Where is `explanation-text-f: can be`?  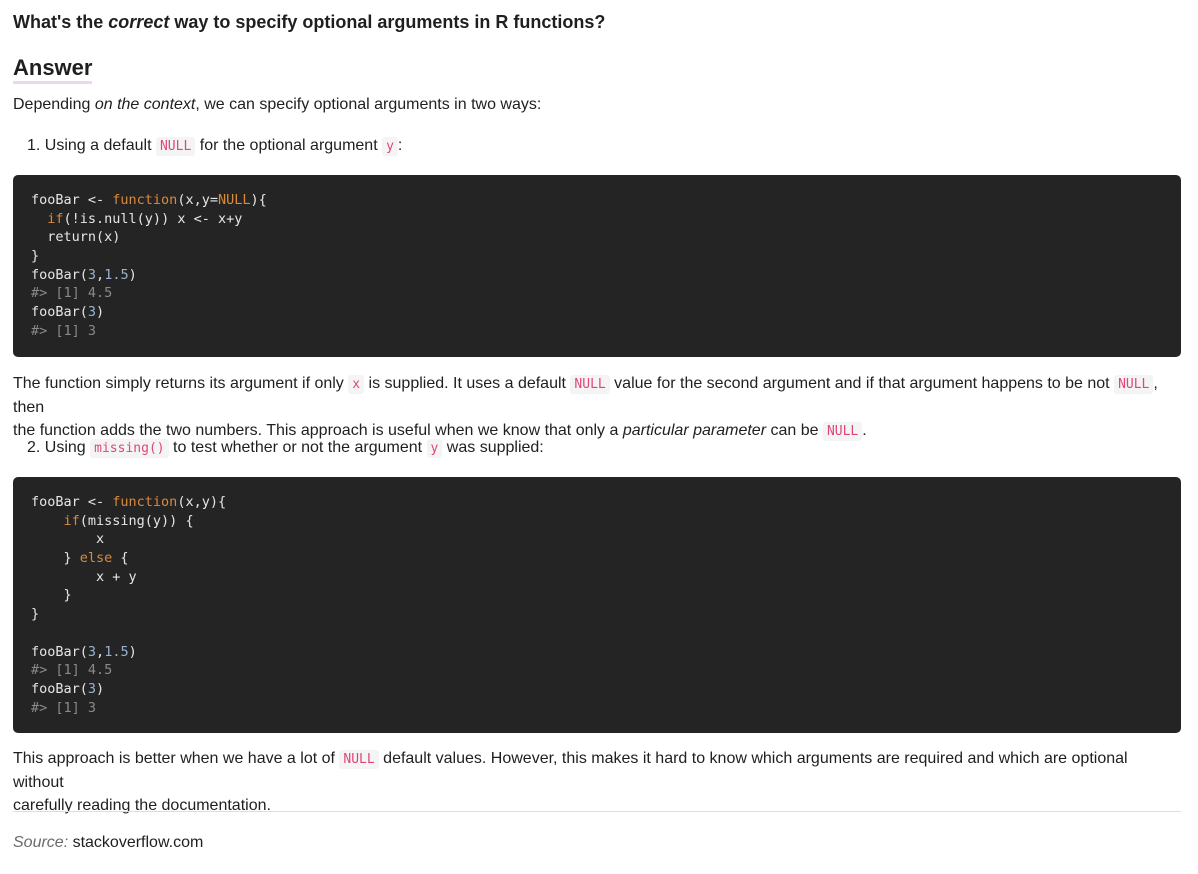
explanation-text-f: can be is located at coordinates (794, 430).